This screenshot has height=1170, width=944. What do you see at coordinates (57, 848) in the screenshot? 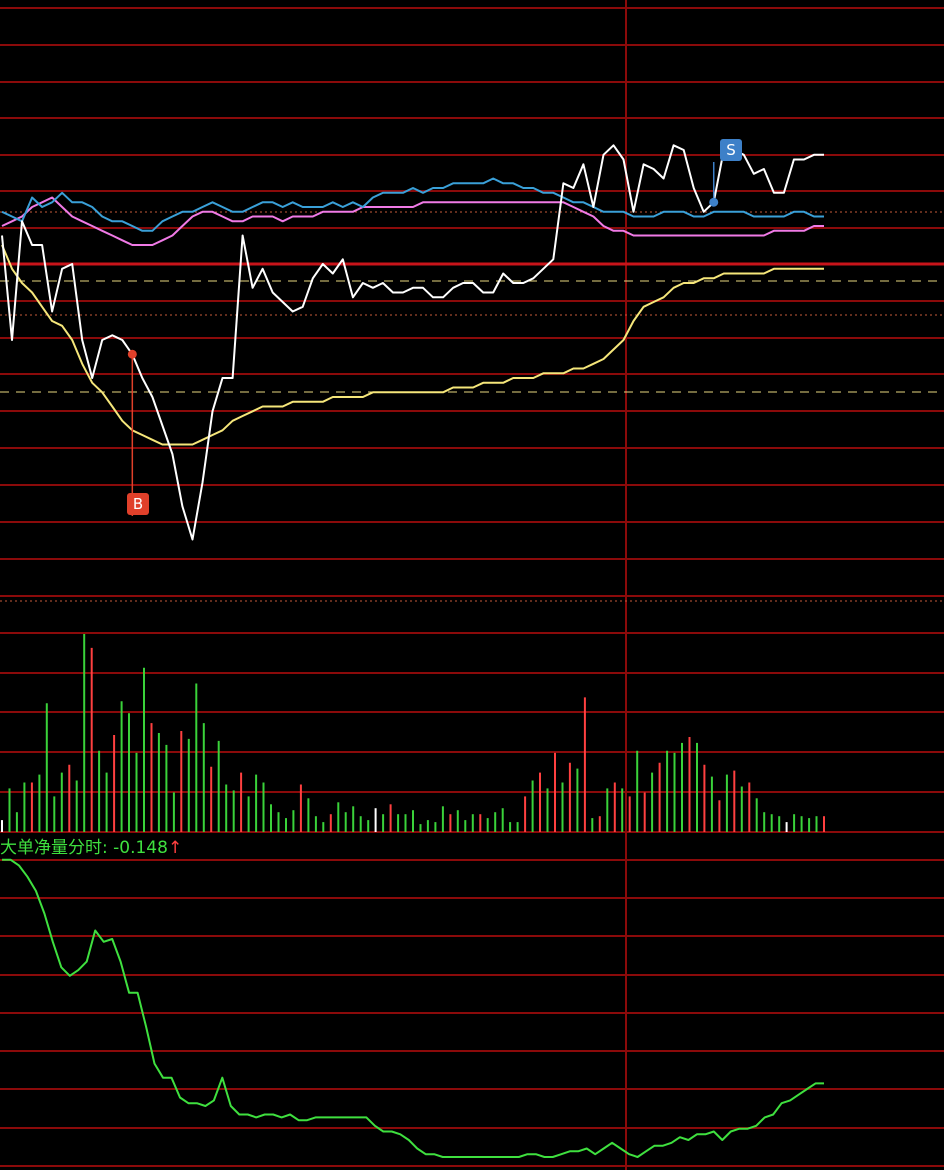
I see `net-indicator-name: 大单净量分时:` at bounding box center [57, 848].